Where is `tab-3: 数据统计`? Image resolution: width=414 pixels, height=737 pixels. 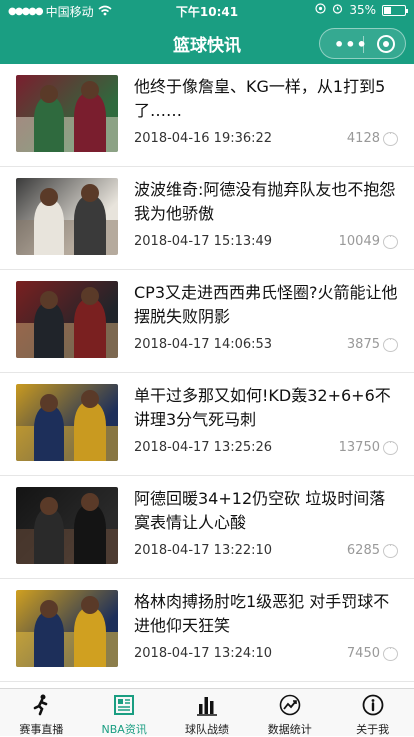 tab-3: 数据统计 is located at coordinates (289, 712).